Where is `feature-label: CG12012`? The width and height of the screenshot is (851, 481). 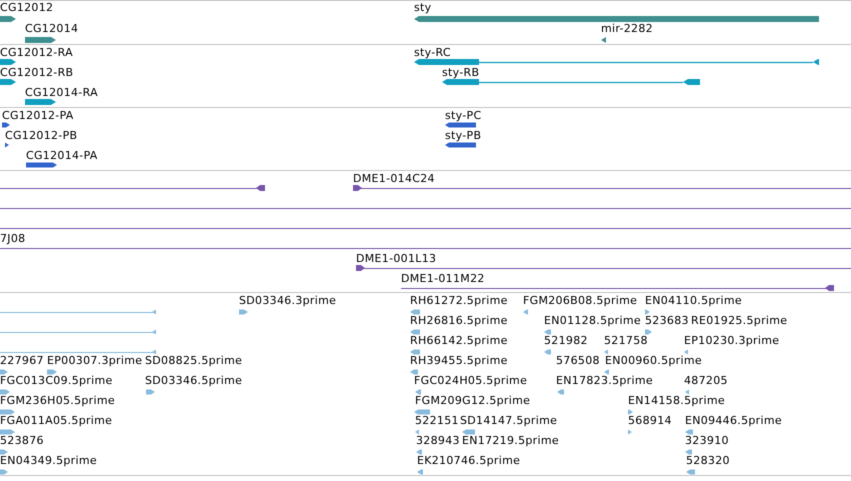 feature-label: CG12012 is located at coordinates (27, 7).